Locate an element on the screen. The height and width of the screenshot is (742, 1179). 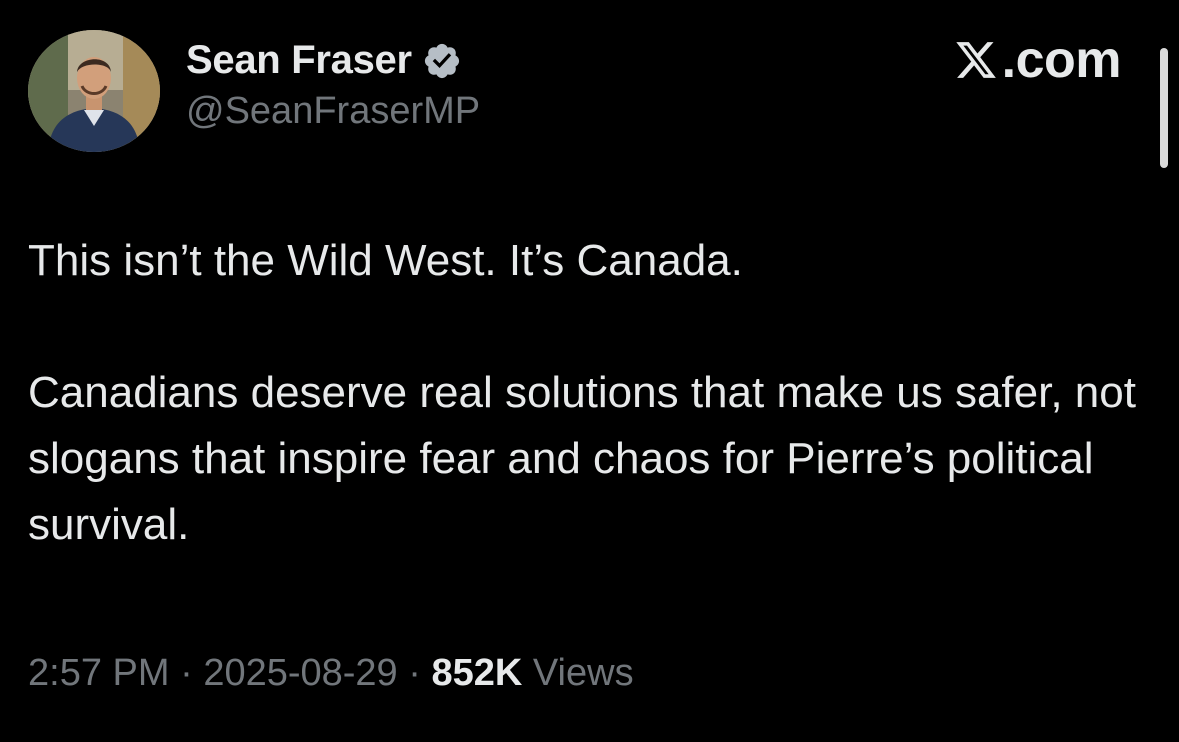
scrollbar is located at coordinates (1164, 108).